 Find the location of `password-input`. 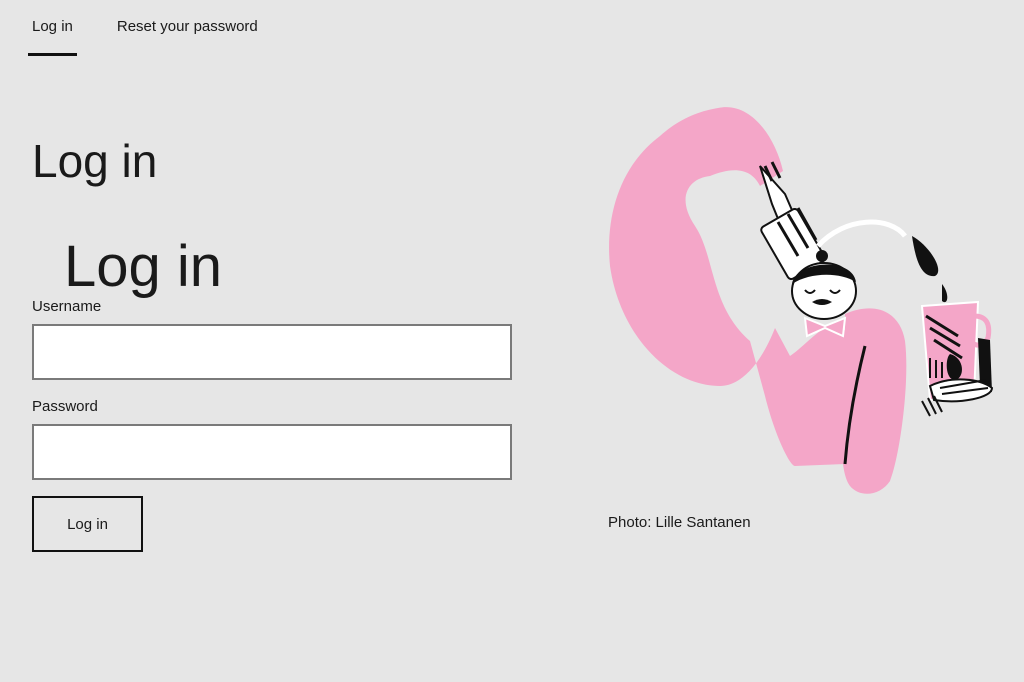

password-input is located at coordinates (272, 452).